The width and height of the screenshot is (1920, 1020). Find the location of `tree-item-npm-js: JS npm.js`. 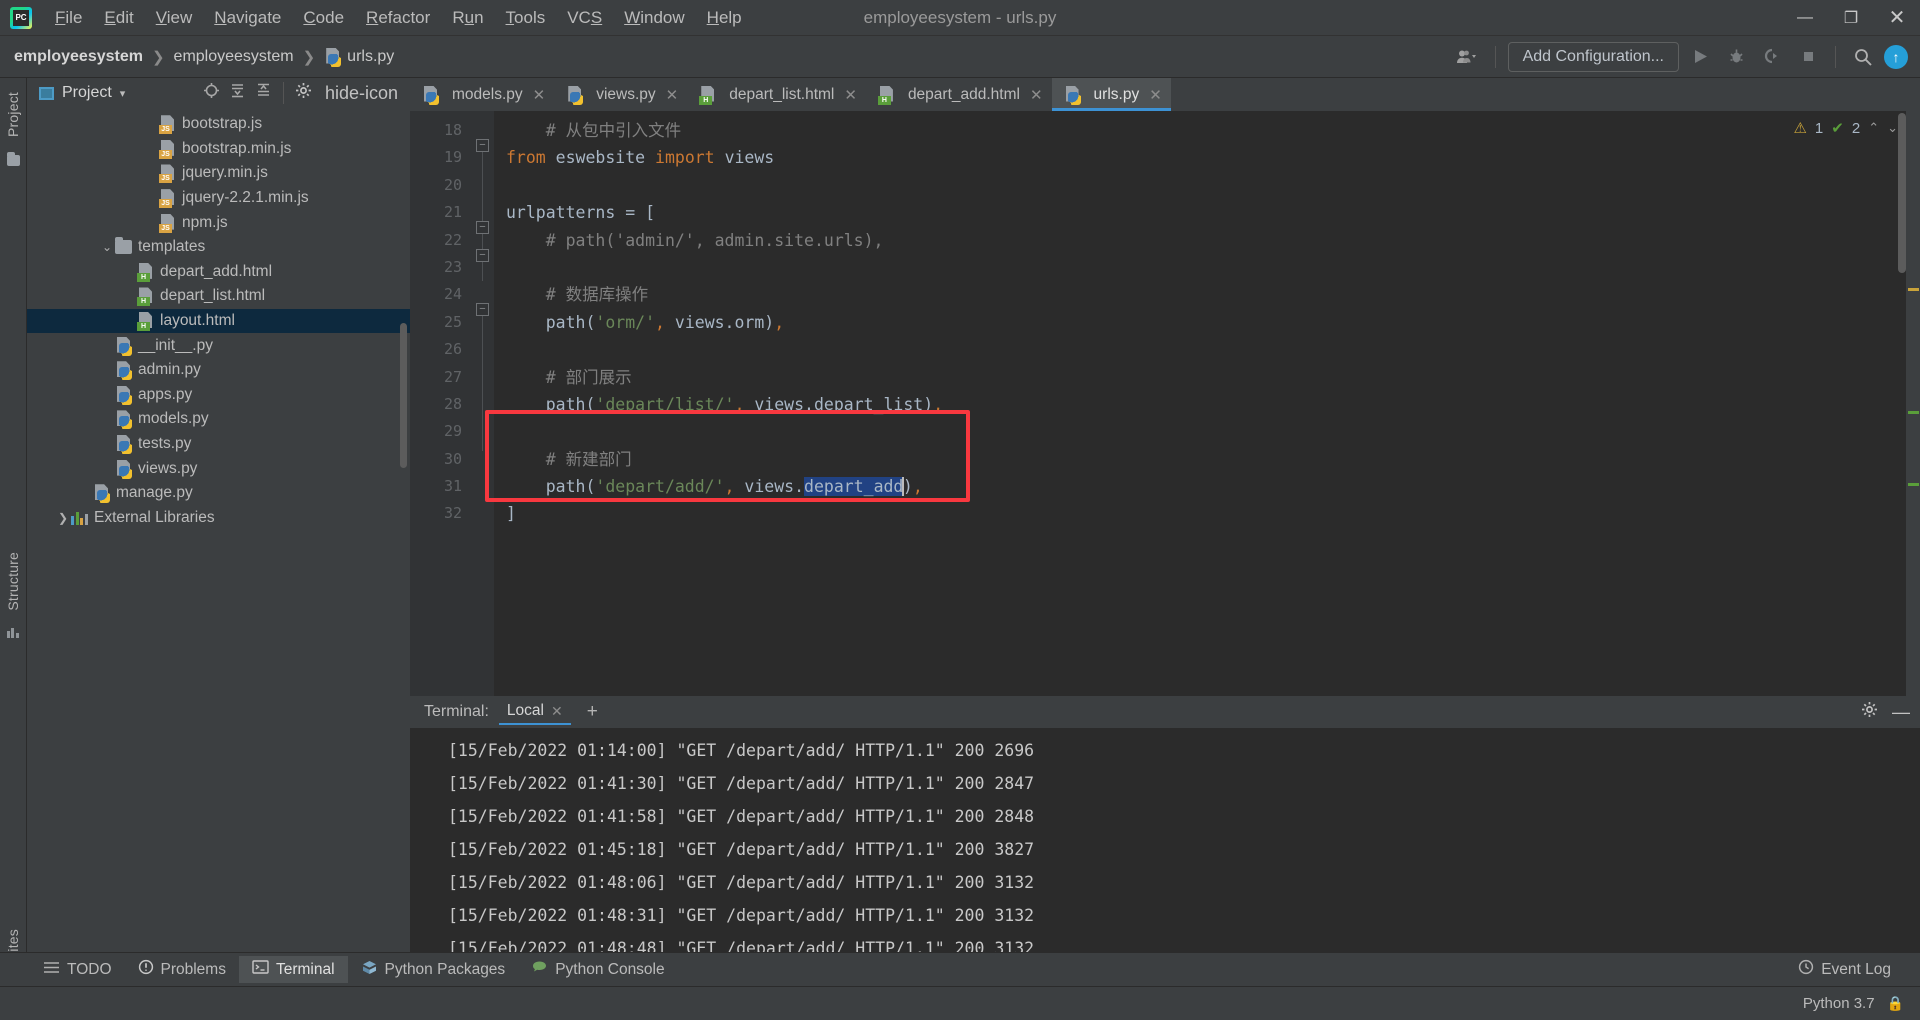

tree-item-npm-js: JS npm.js is located at coordinates (218, 222).